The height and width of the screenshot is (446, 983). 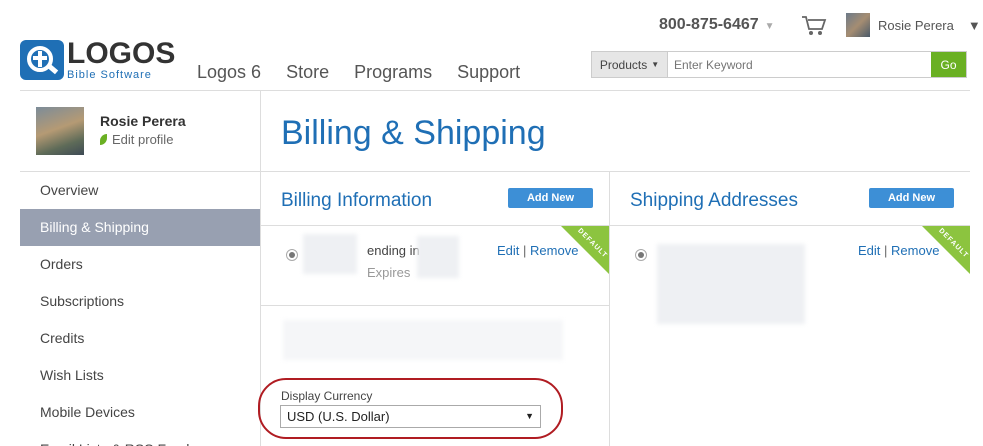 I want to click on card-details-redacted, so click(x=438, y=257).